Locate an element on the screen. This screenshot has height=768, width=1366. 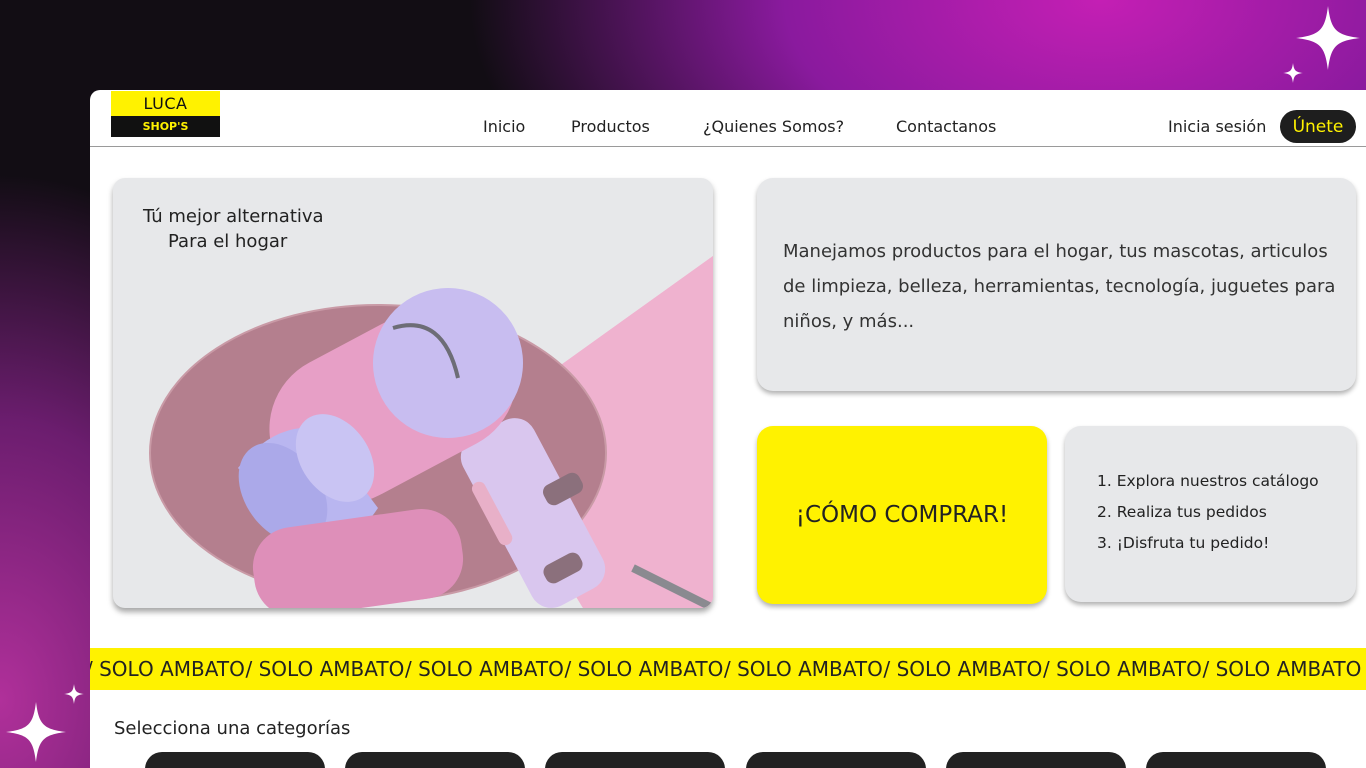
nav-inicio: Inicio is located at coordinates (504, 126).